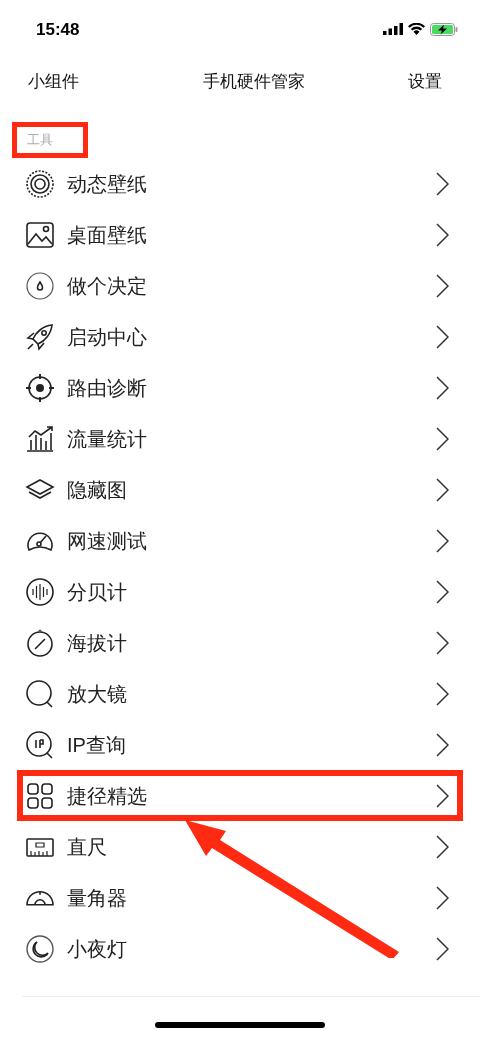  Describe the element at coordinates (97, 897) in the screenshot. I see `item-label: 量角器` at that location.